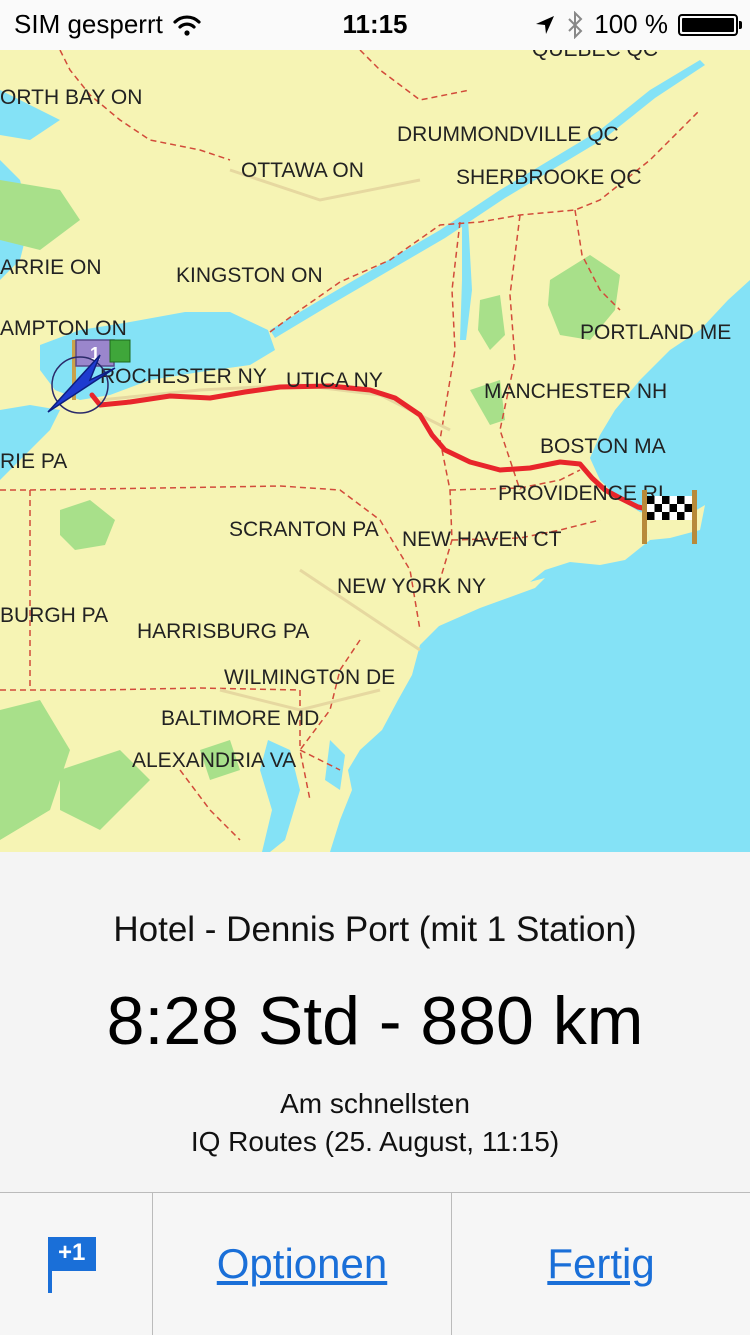 The height and width of the screenshot is (1335, 750). I want to click on city-label: RIE PA, so click(33, 461).